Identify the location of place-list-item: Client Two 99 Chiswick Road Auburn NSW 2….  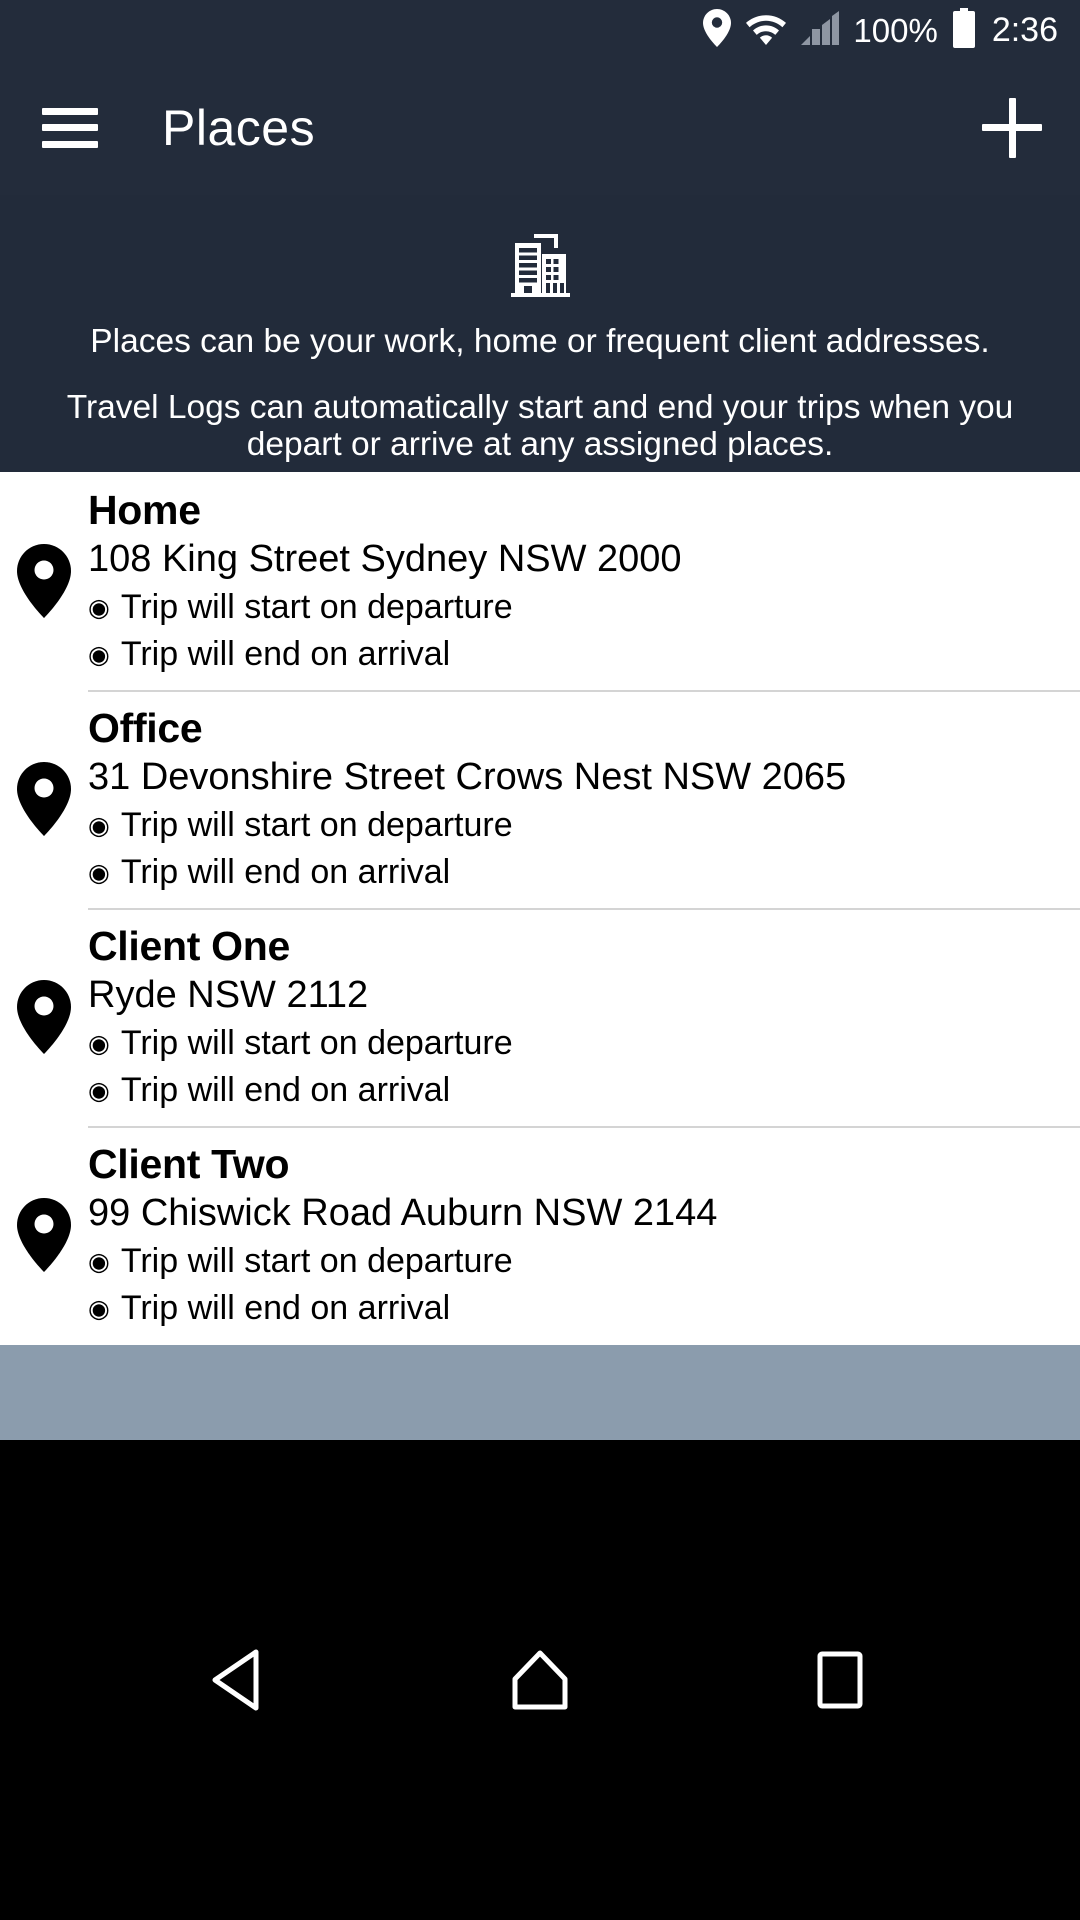
(540, 1235).